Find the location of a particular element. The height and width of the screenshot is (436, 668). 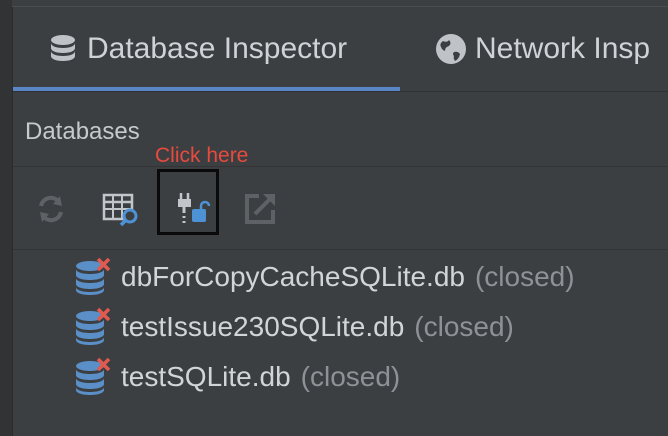

tab-network-inspector: Network Insp is located at coordinates (541, 49).